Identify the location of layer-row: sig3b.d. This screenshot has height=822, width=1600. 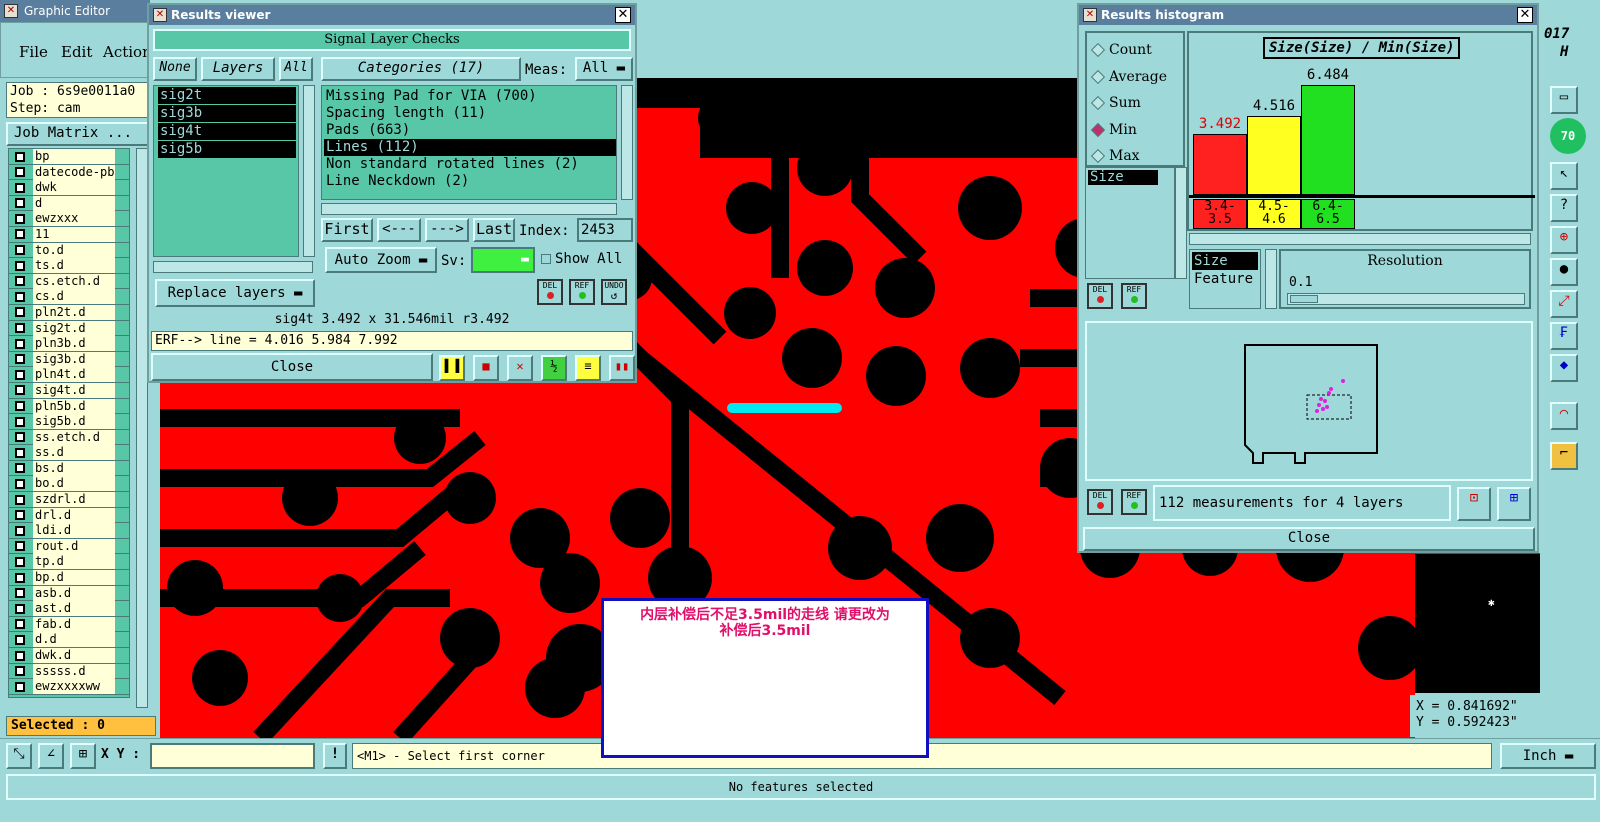
(69, 359).